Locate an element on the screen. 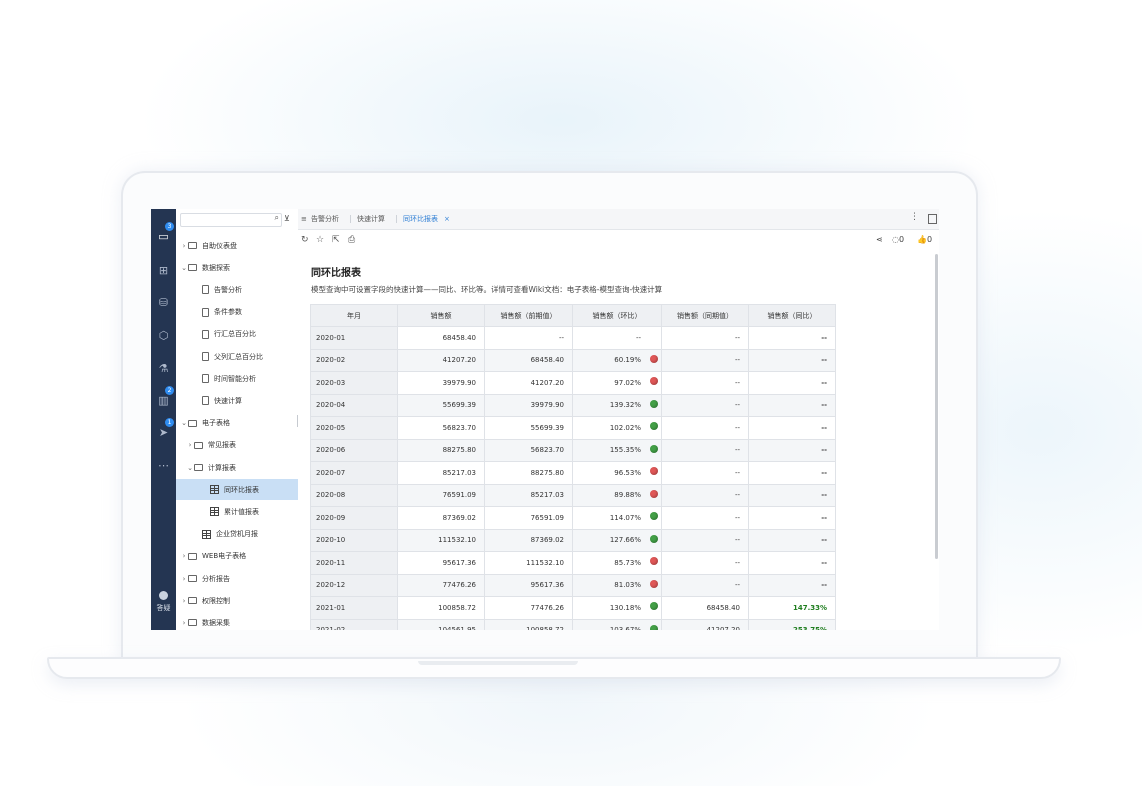 The image size is (1142, 786). cell-year-month: 2021-01 is located at coordinates (354, 608).